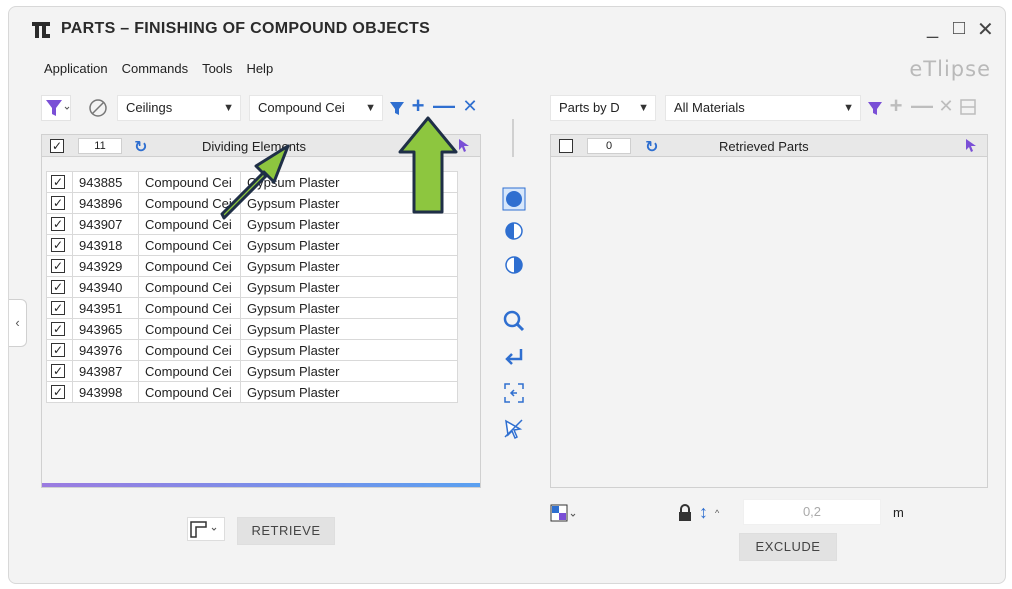  I want to click on table-row: ✓ 943918 Compound Cei Gypsum Plaster, so click(252, 245).